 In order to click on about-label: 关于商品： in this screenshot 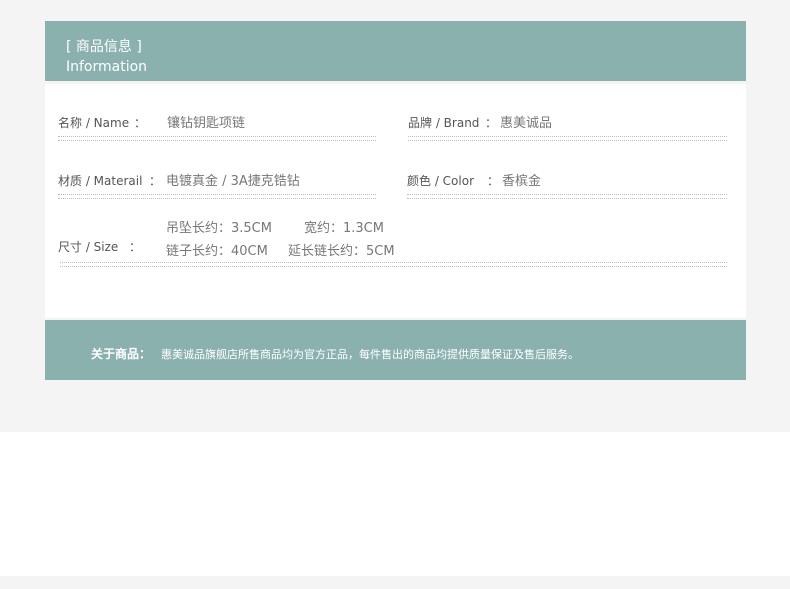, I will do `click(121, 354)`.